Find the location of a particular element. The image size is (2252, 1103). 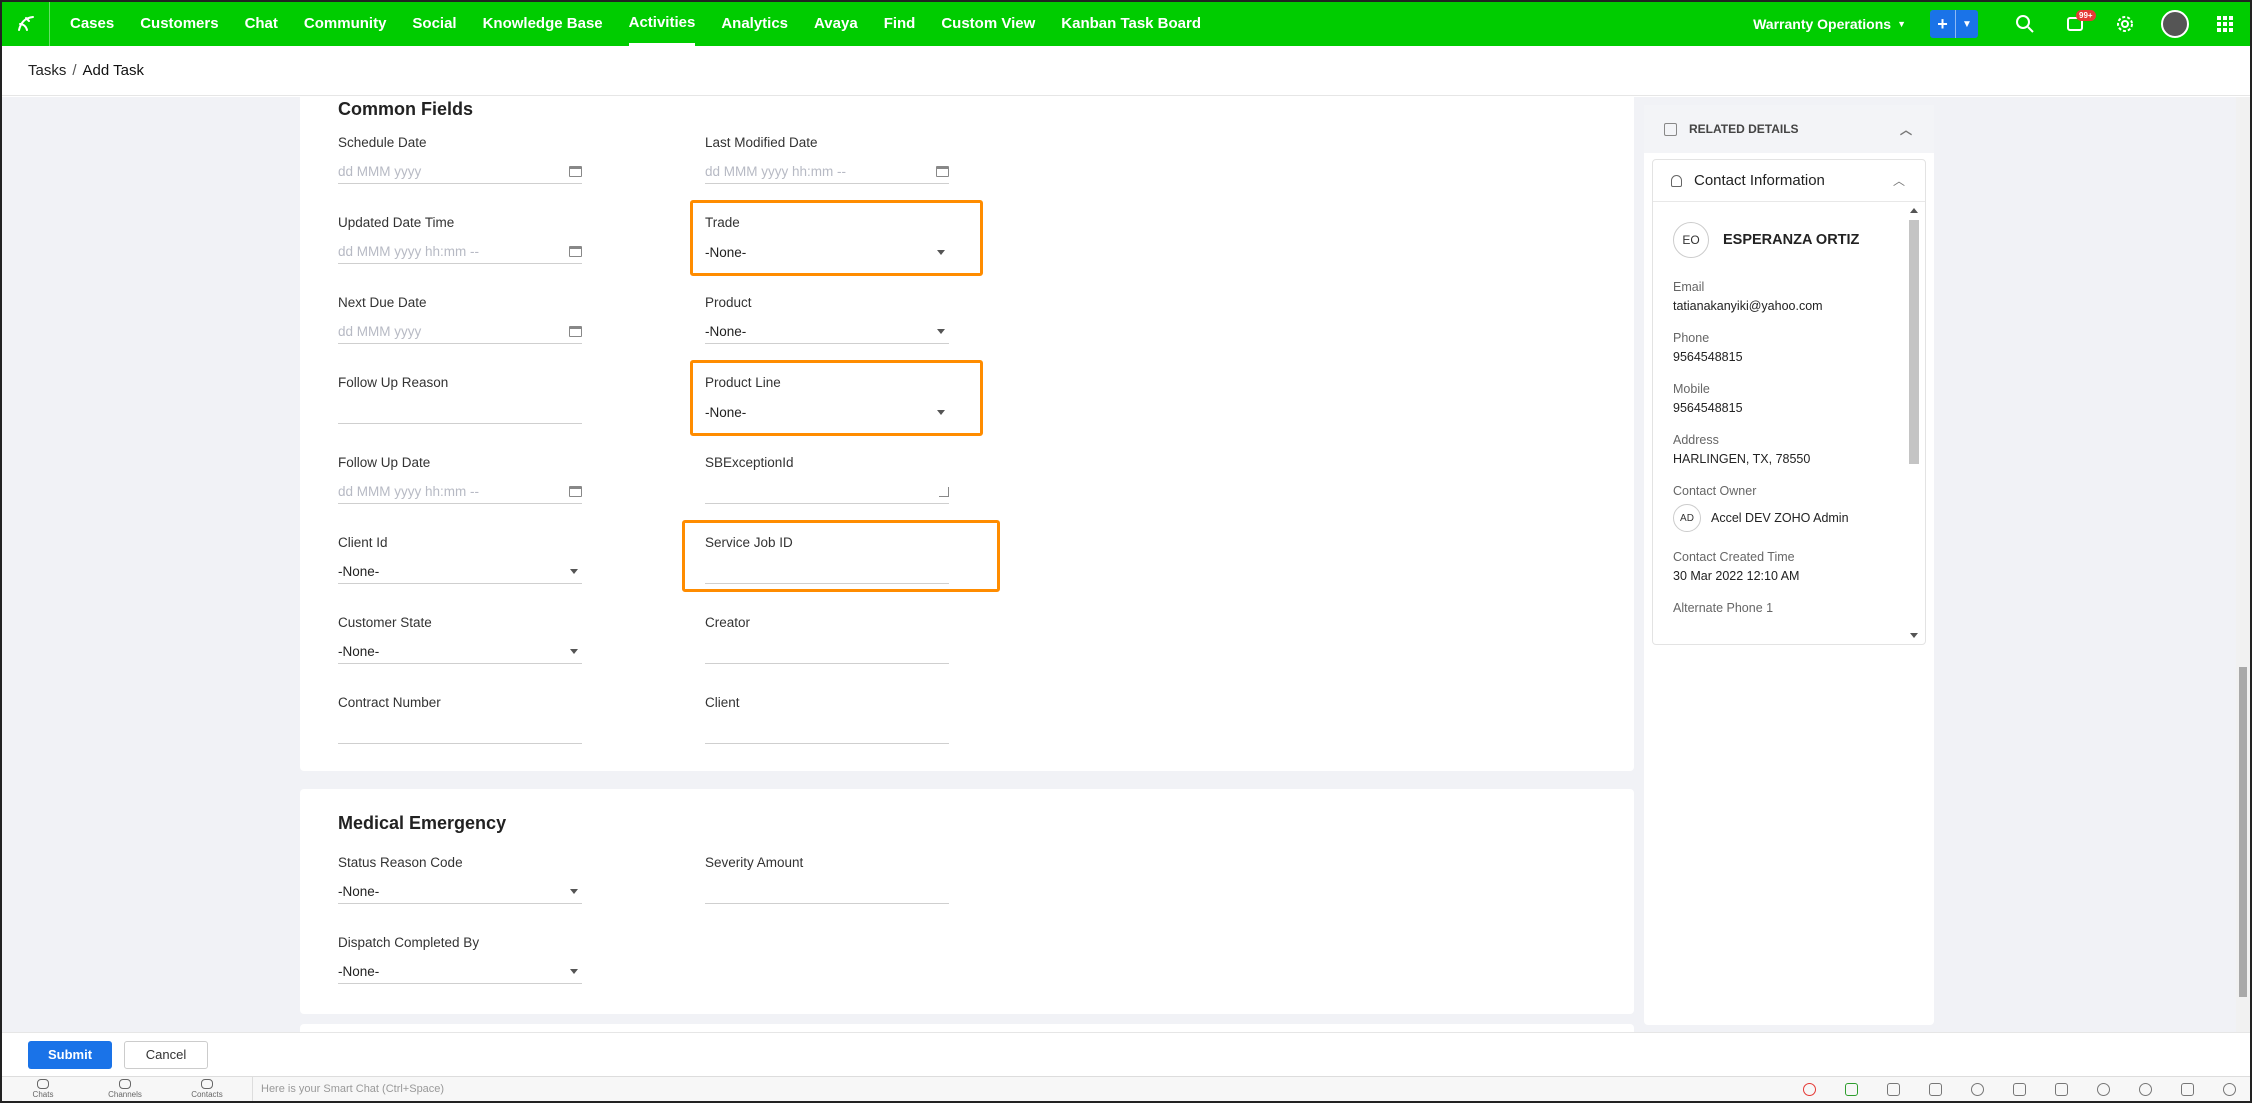

phone-value: 9564548815 is located at coordinates (1799, 357).